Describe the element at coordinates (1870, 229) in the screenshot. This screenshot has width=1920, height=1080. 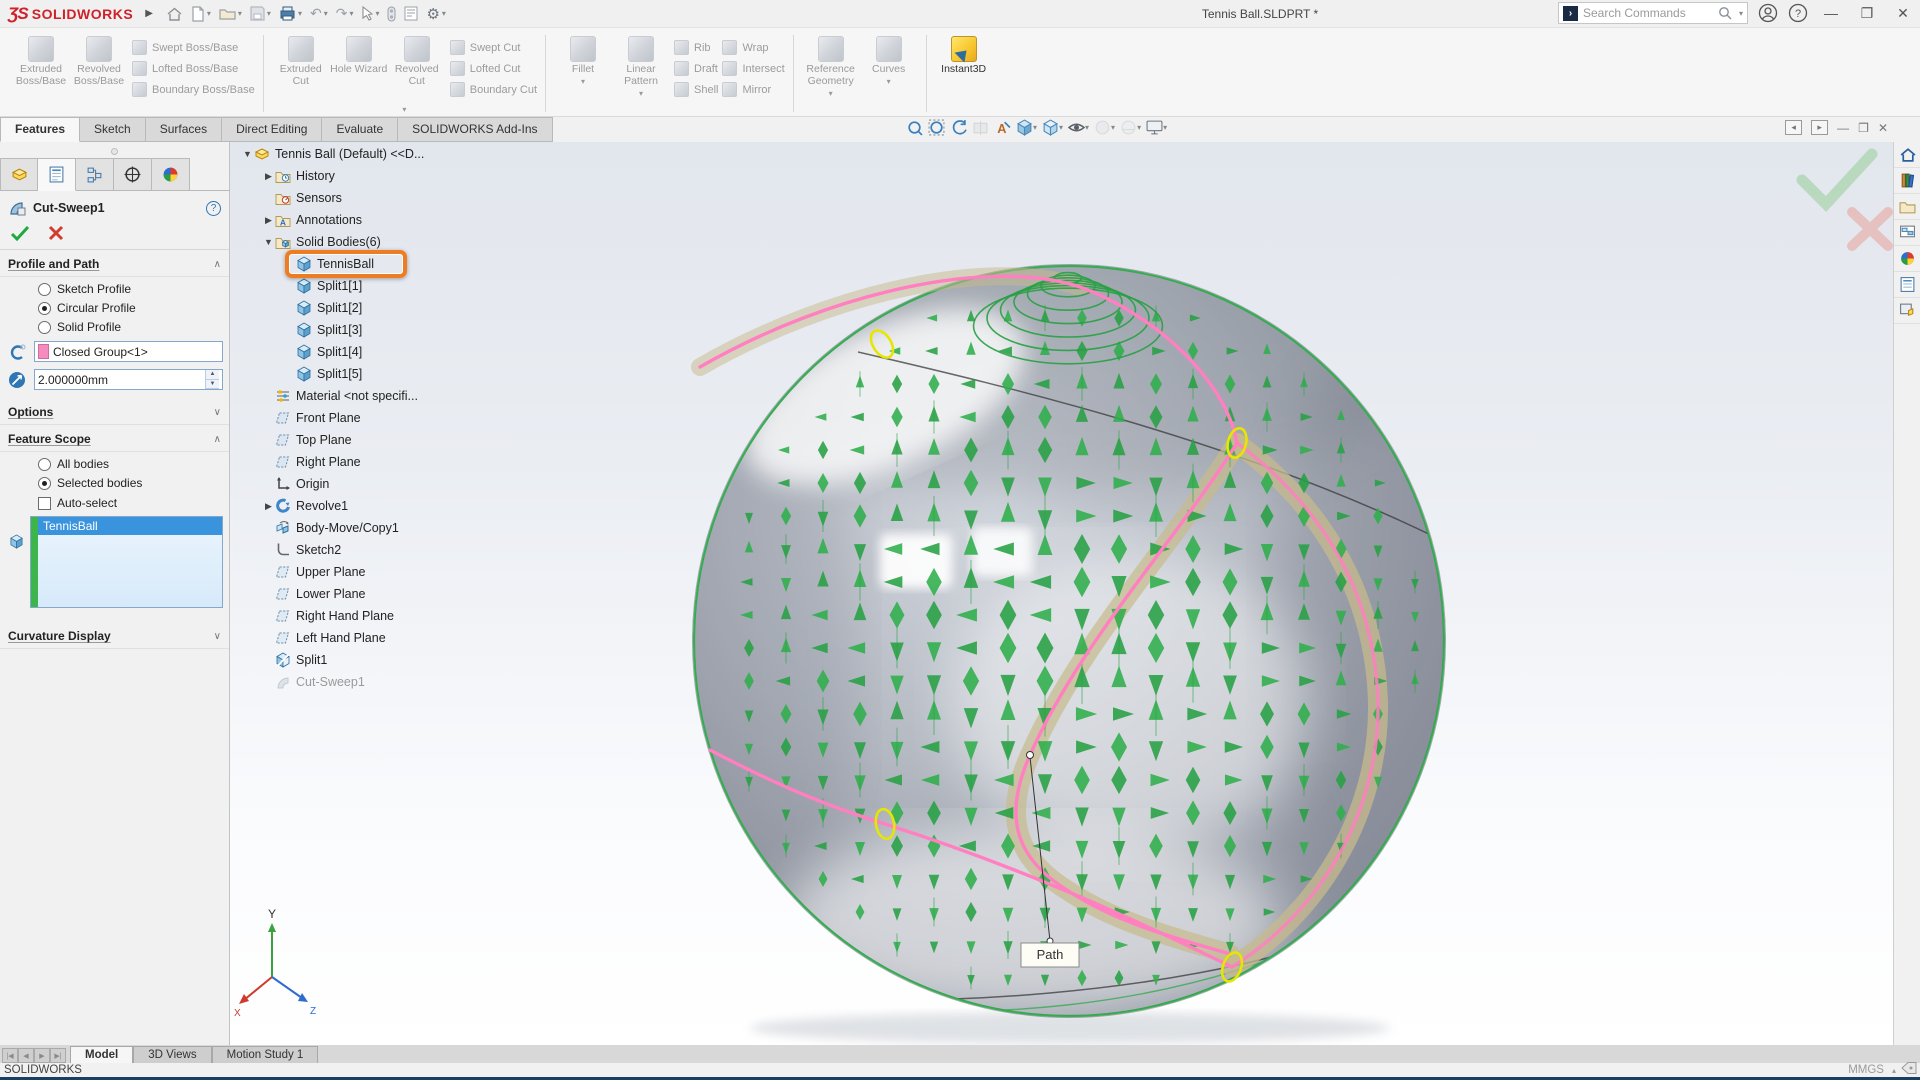
I see `confirm-cancel-icon` at that location.